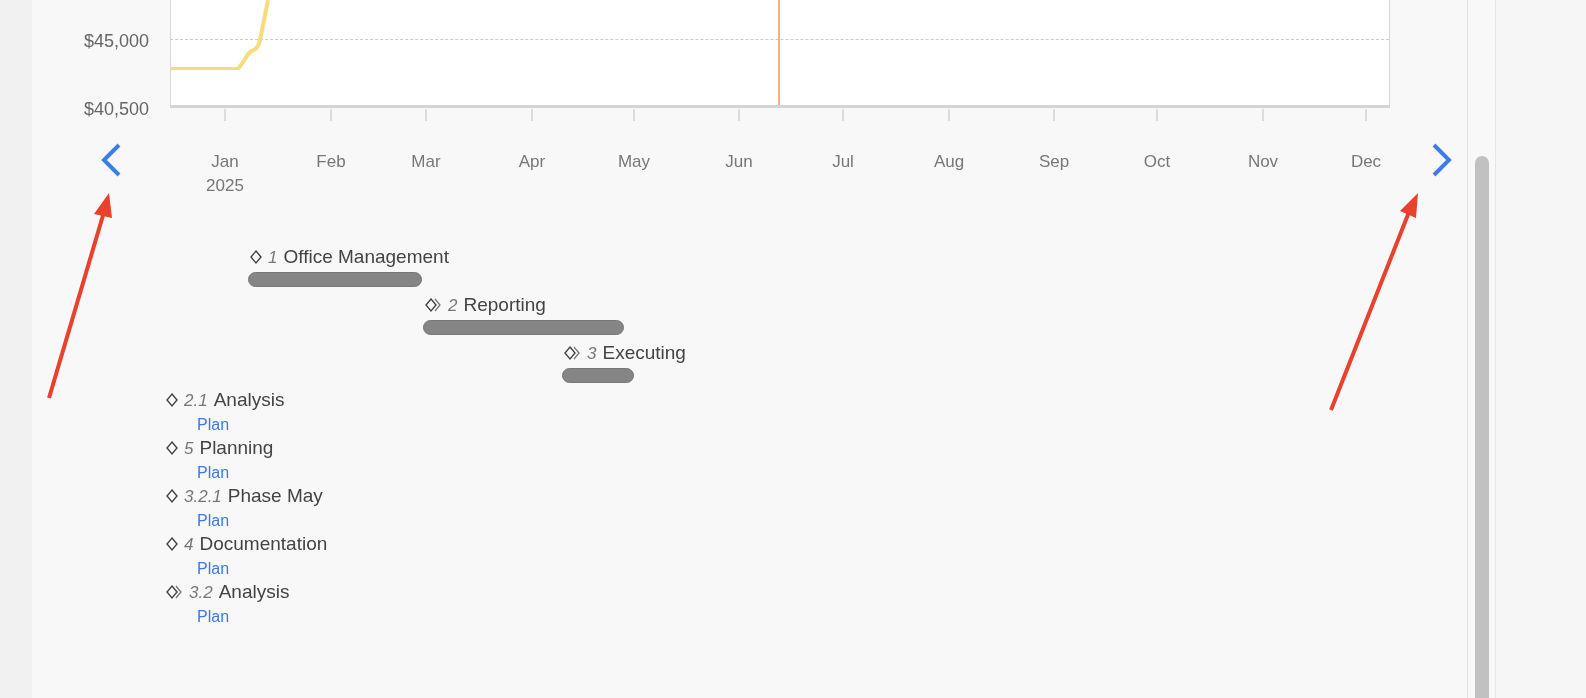 The width and height of the screenshot is (1586, 698). I want to click on month-label: Nov, so click(1263, 162).